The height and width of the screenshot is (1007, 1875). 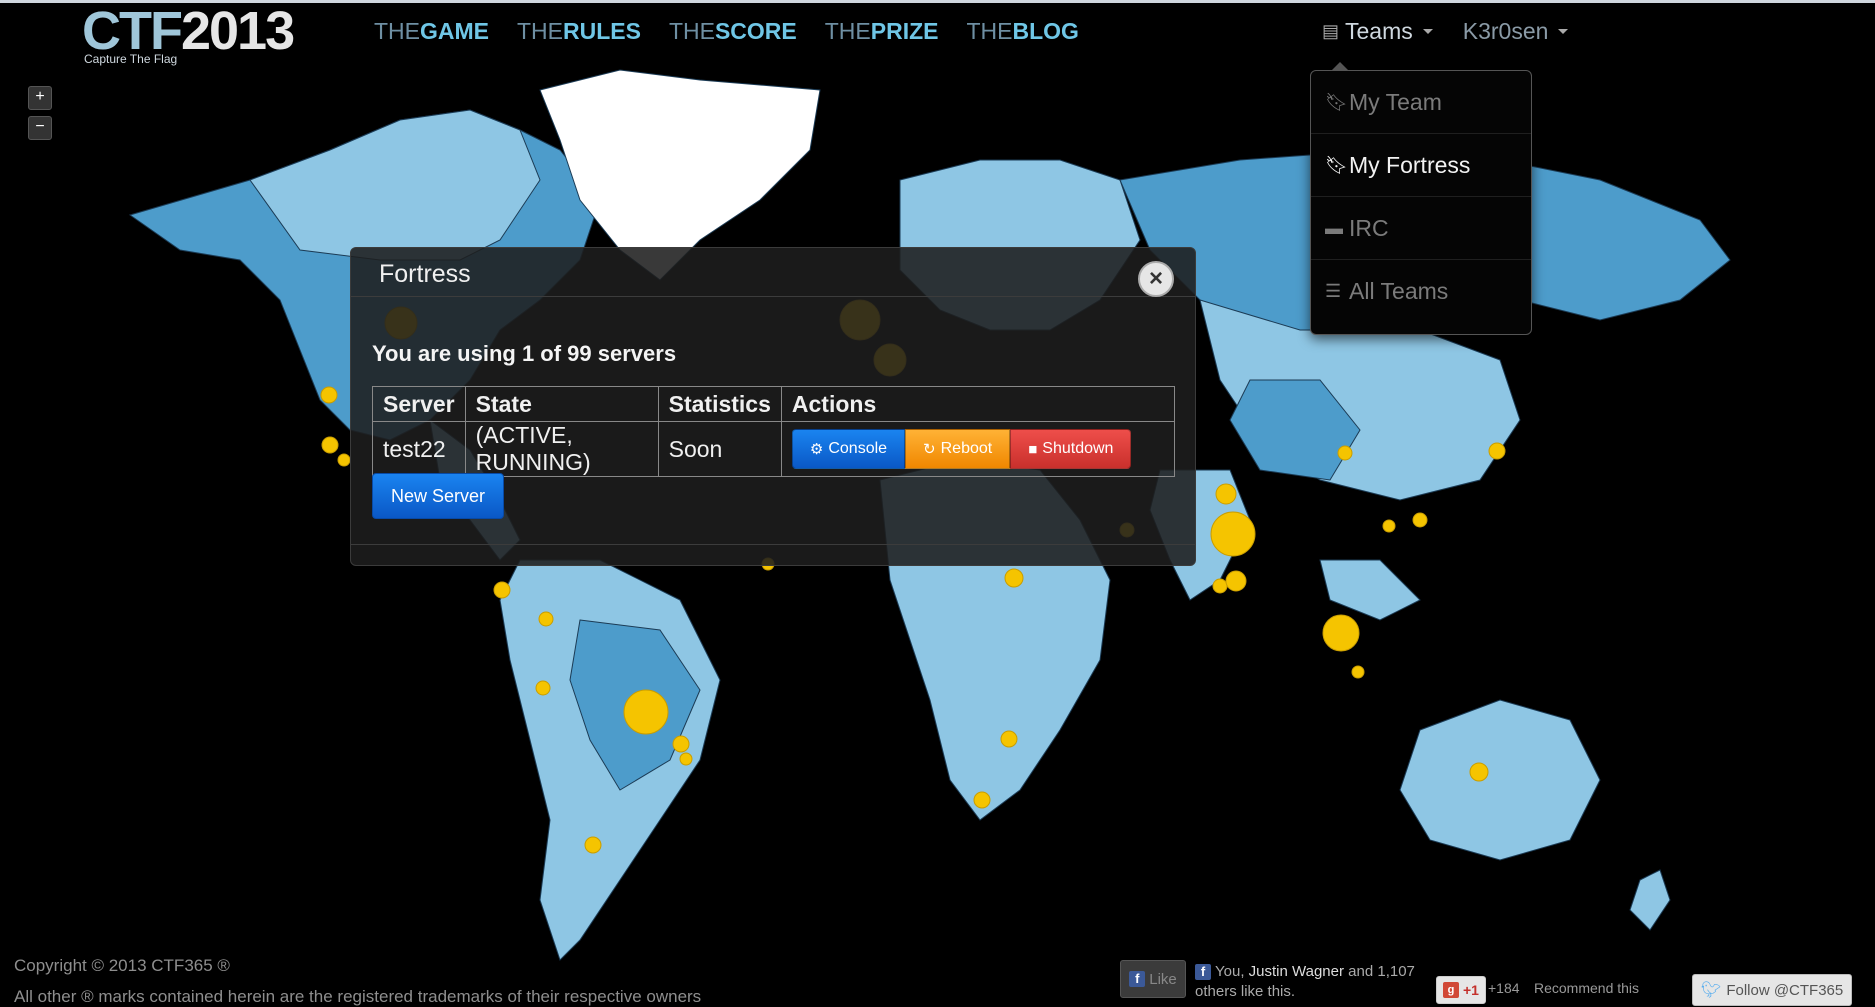 I want to click on modal-footer, so click(x=773, y=554).